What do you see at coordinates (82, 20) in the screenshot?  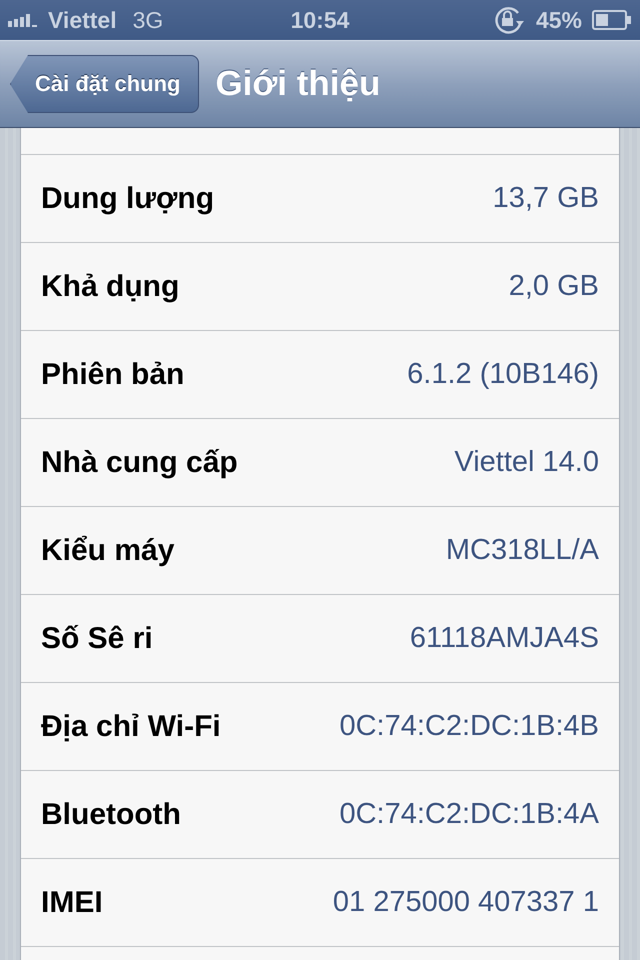 I see `carrier-name: Viettel` at bounding box center [82, 20].